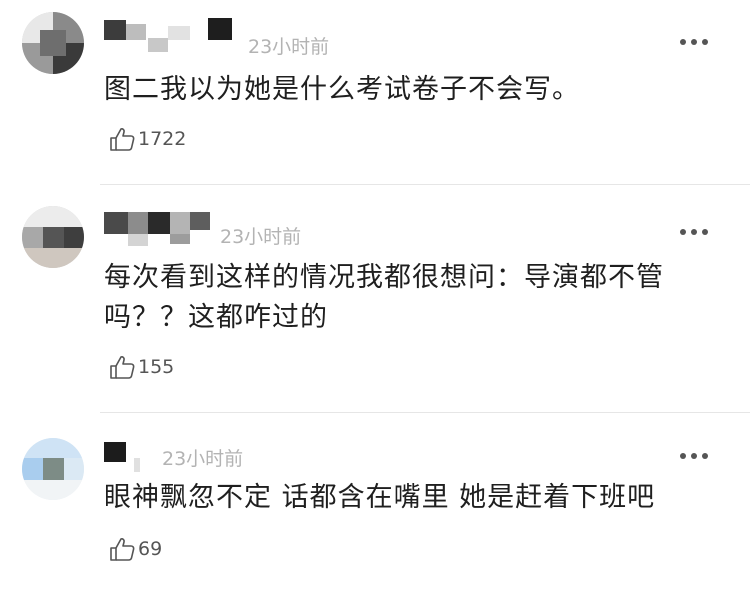 This screenshot has height=589, width=750. Describe the element at coordinates (342, 89) in the screenshot. I see `comment-text: 图二我以为她是什么考试卷子不会写。` at that location.